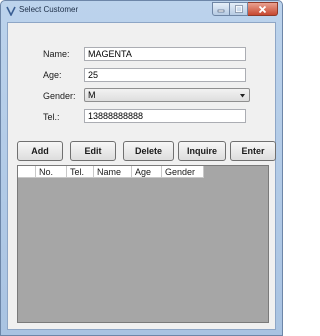 The width and height of the screenshot is (320, 336). What do you see at coordinates (27, 172) in the screenshot?
I see `row-header-corner` at bounding box center [27, 172].